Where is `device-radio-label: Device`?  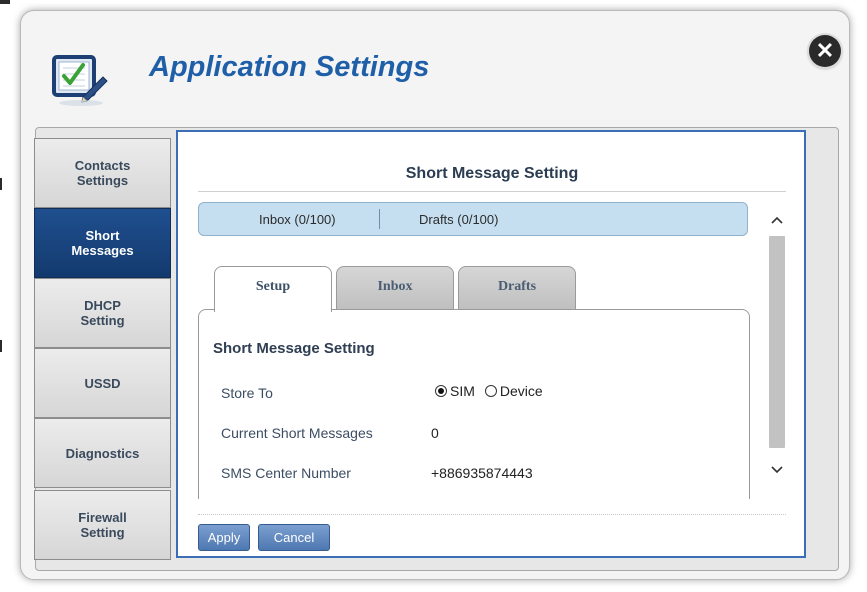
device-radio-label: Device is located at coordinates (521, 391).